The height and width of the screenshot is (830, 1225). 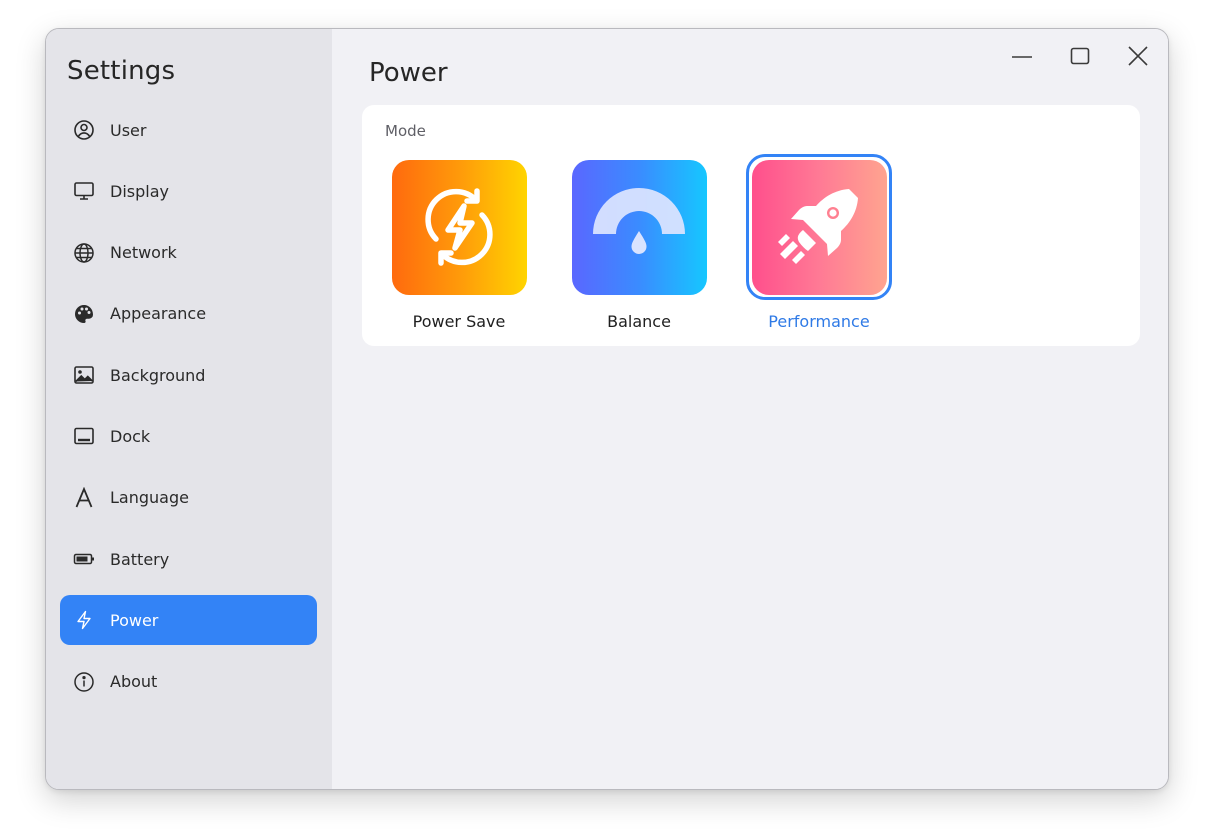 I want to click on bolt-icon, so click(x=84, y=620).